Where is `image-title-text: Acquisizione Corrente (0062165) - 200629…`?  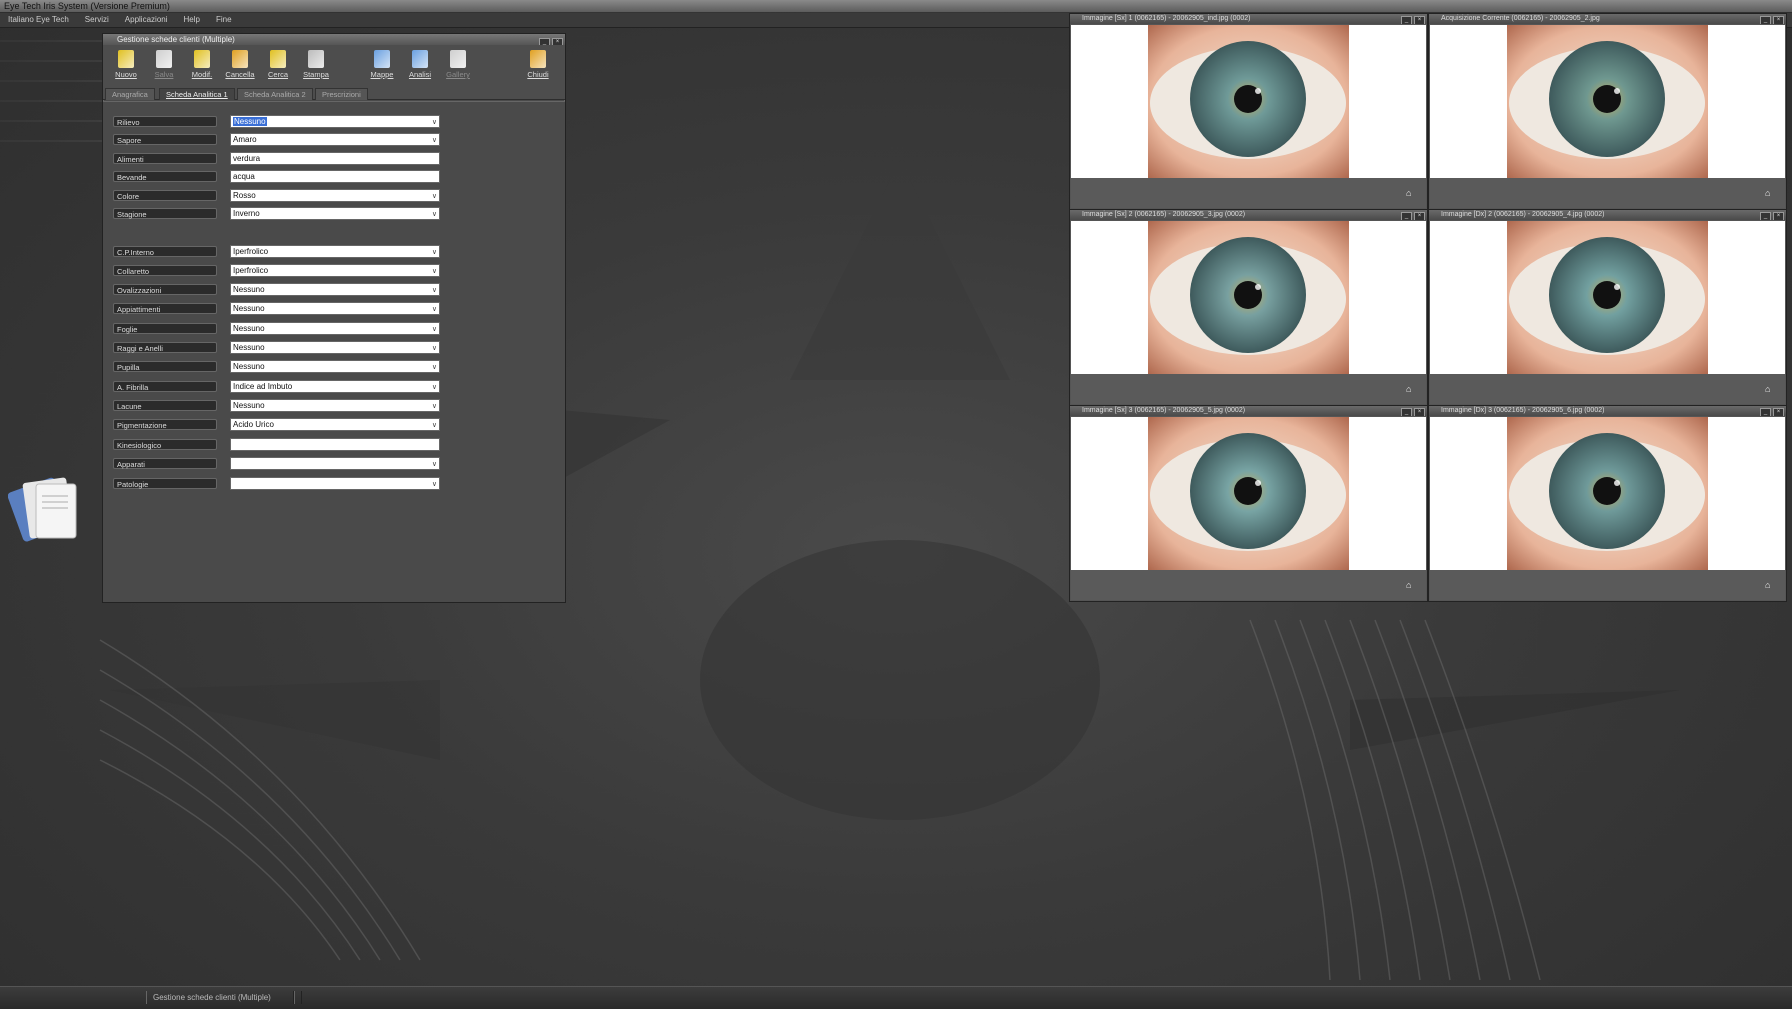 image-title-text: Acquisizione Corrente (0062165) - 200629… is located at coordinates (1520, 18).